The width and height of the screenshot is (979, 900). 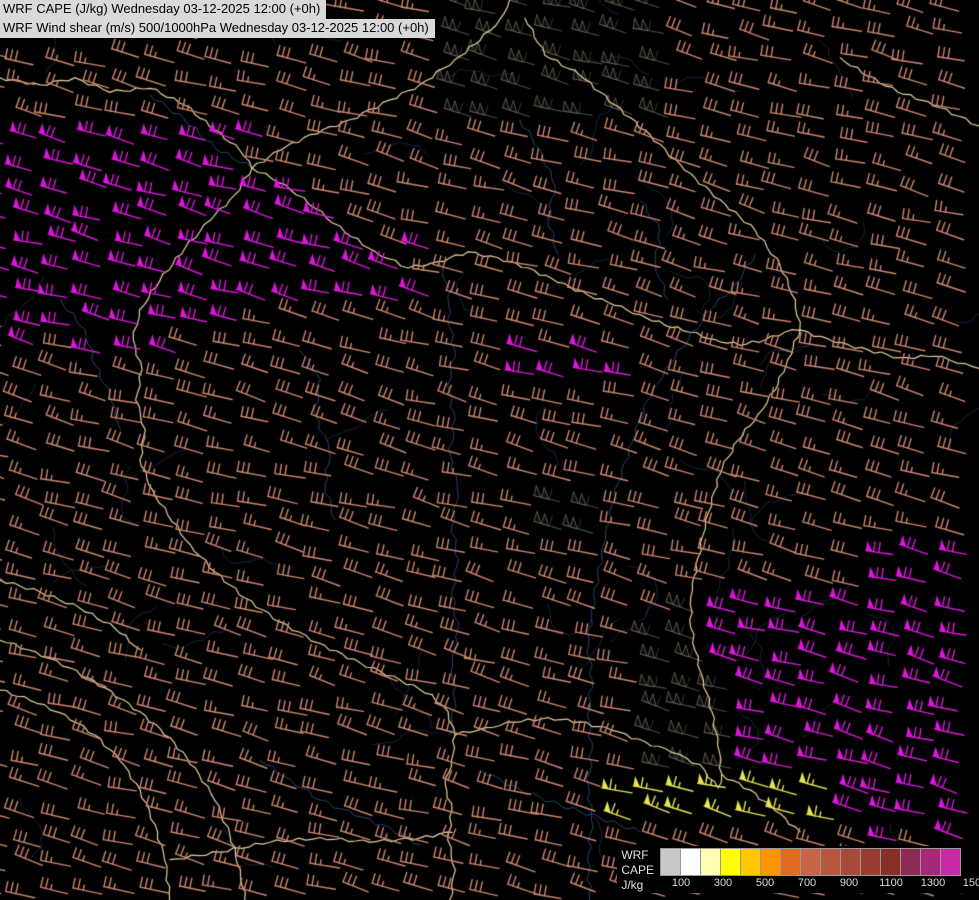 What do you see at coordinates (807, 883) in the screenshot?
I see `legend-scale-label: 700` at bounding box center [807, 883].